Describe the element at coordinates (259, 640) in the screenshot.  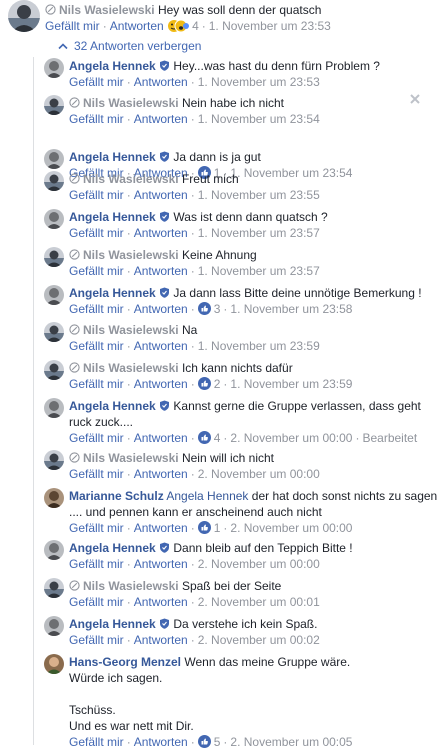
I see `reply-time: 2. November um 00:02` at that location.